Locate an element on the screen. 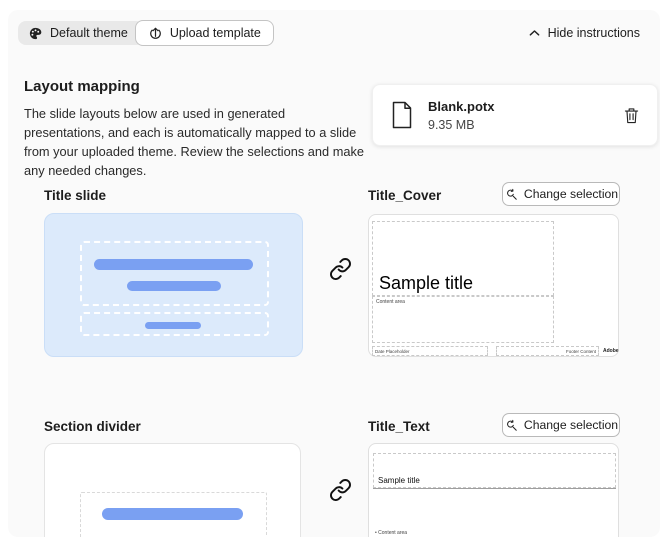 Image resolution: width=668 pixels, height=543 pixels. uploaded-file-card: Blank.potx 9.35 MB is located at coordinates (515, 115).